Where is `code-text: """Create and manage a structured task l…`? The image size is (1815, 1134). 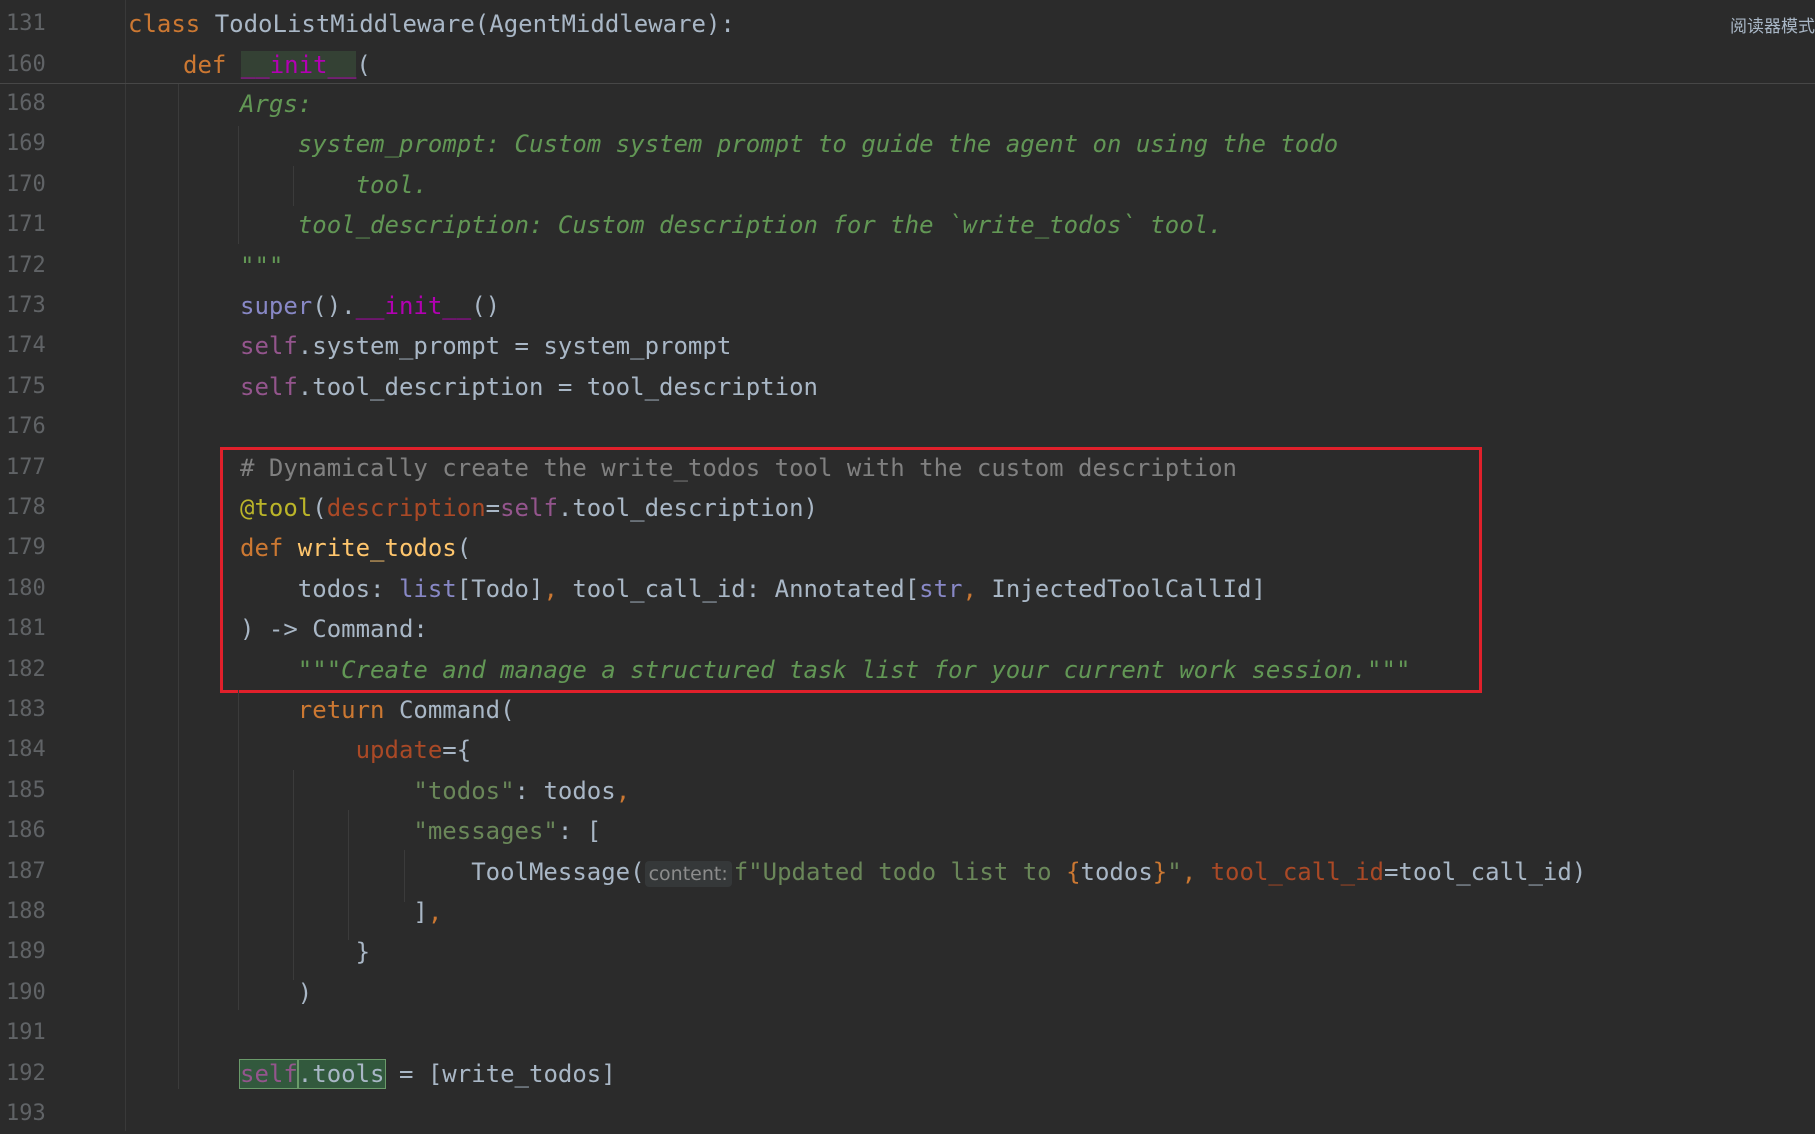 code-text: """Create and manage a structured task l… is located at coordinates (825, 669).